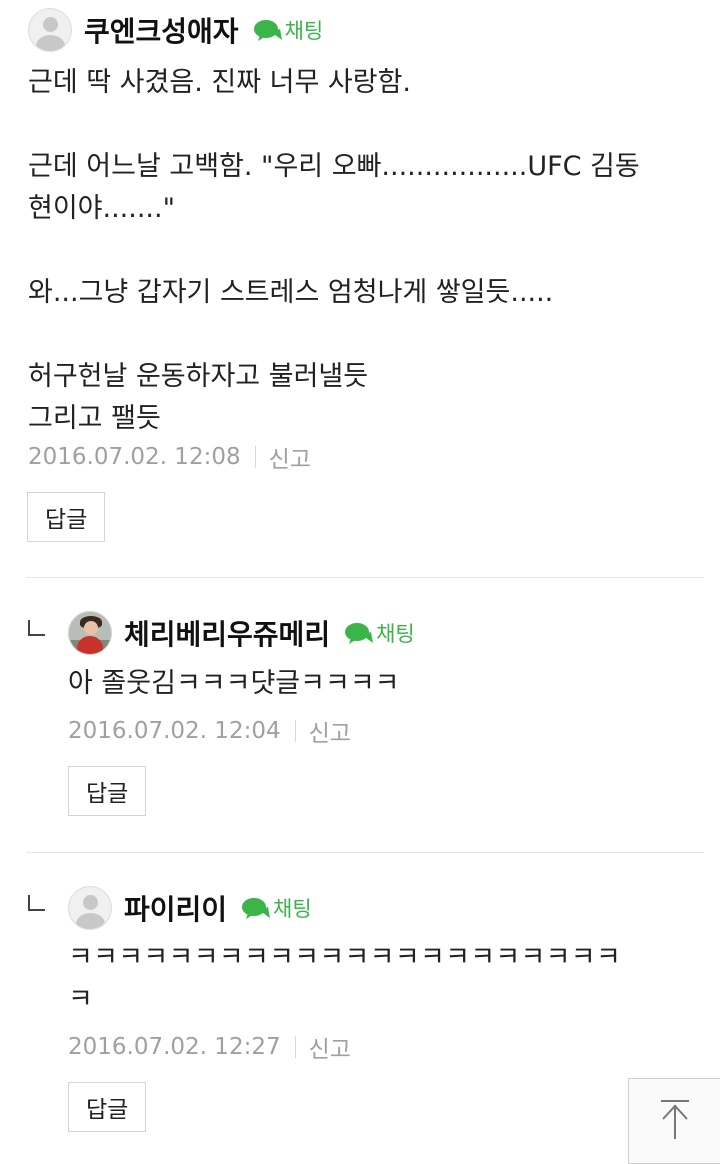 Image resolution: width=720 pixels, height=1164 pixels. What do you see at coordinates (174, 731) in the screenshot?
I see `comment-date: 2016.07.02. 12:04` at bounding box center [174, 731].